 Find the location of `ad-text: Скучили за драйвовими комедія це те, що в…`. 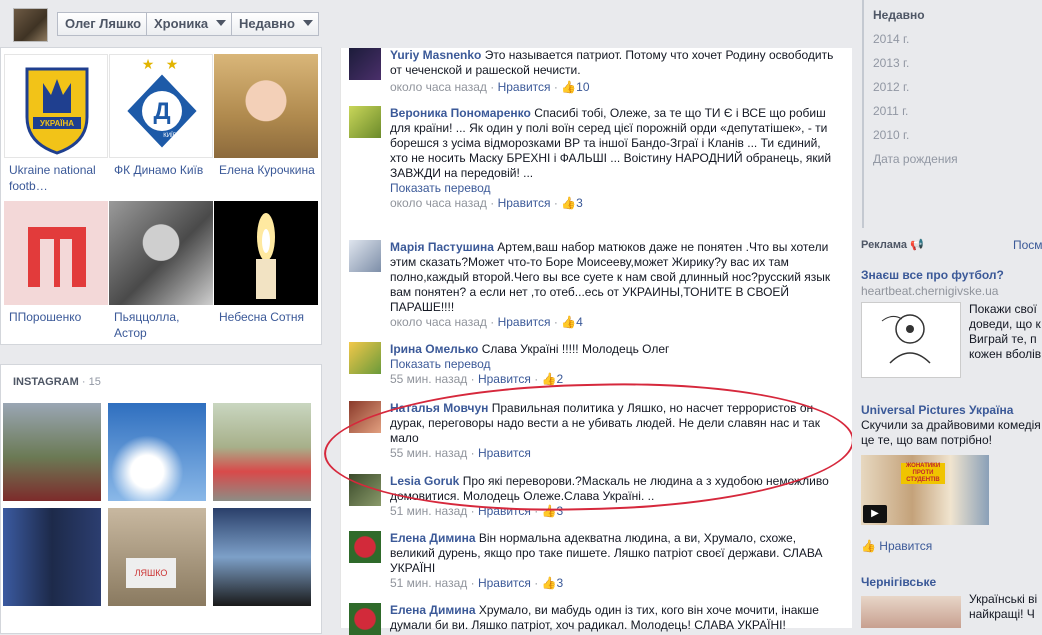

ad-text: Скучили за драйвовими комедія це те, що в… is located at coordinates (951, 432).